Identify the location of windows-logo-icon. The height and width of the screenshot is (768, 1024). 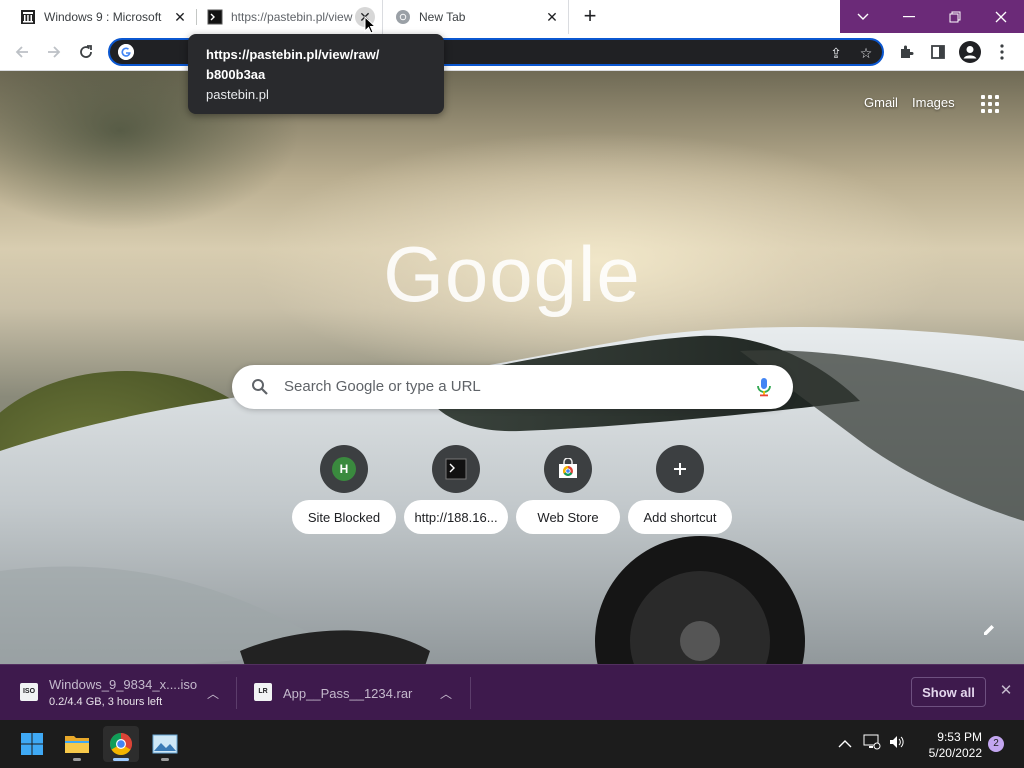
(32, 744).